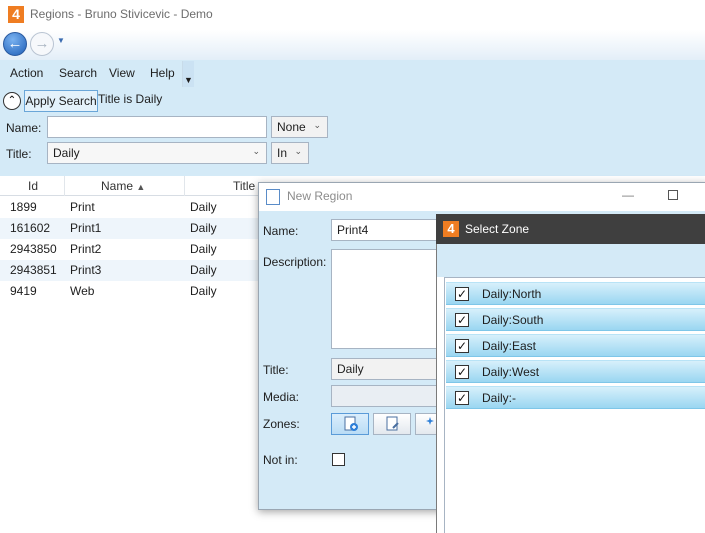 This screenshot has height=533, width=705. I want to click on cell-id: 2943851, so click(33, 270).